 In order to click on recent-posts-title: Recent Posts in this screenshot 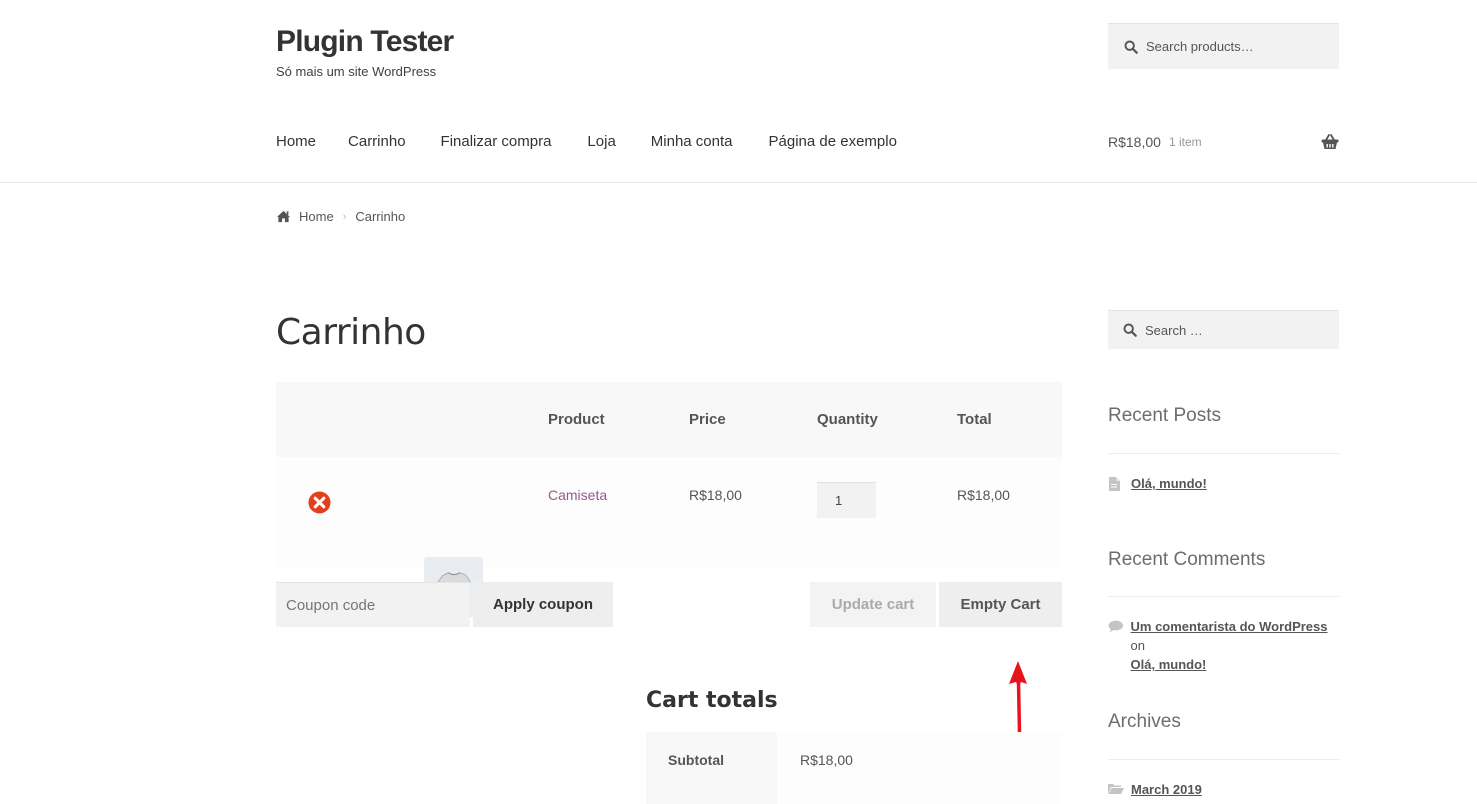, I will do `click(1164, 415)`.